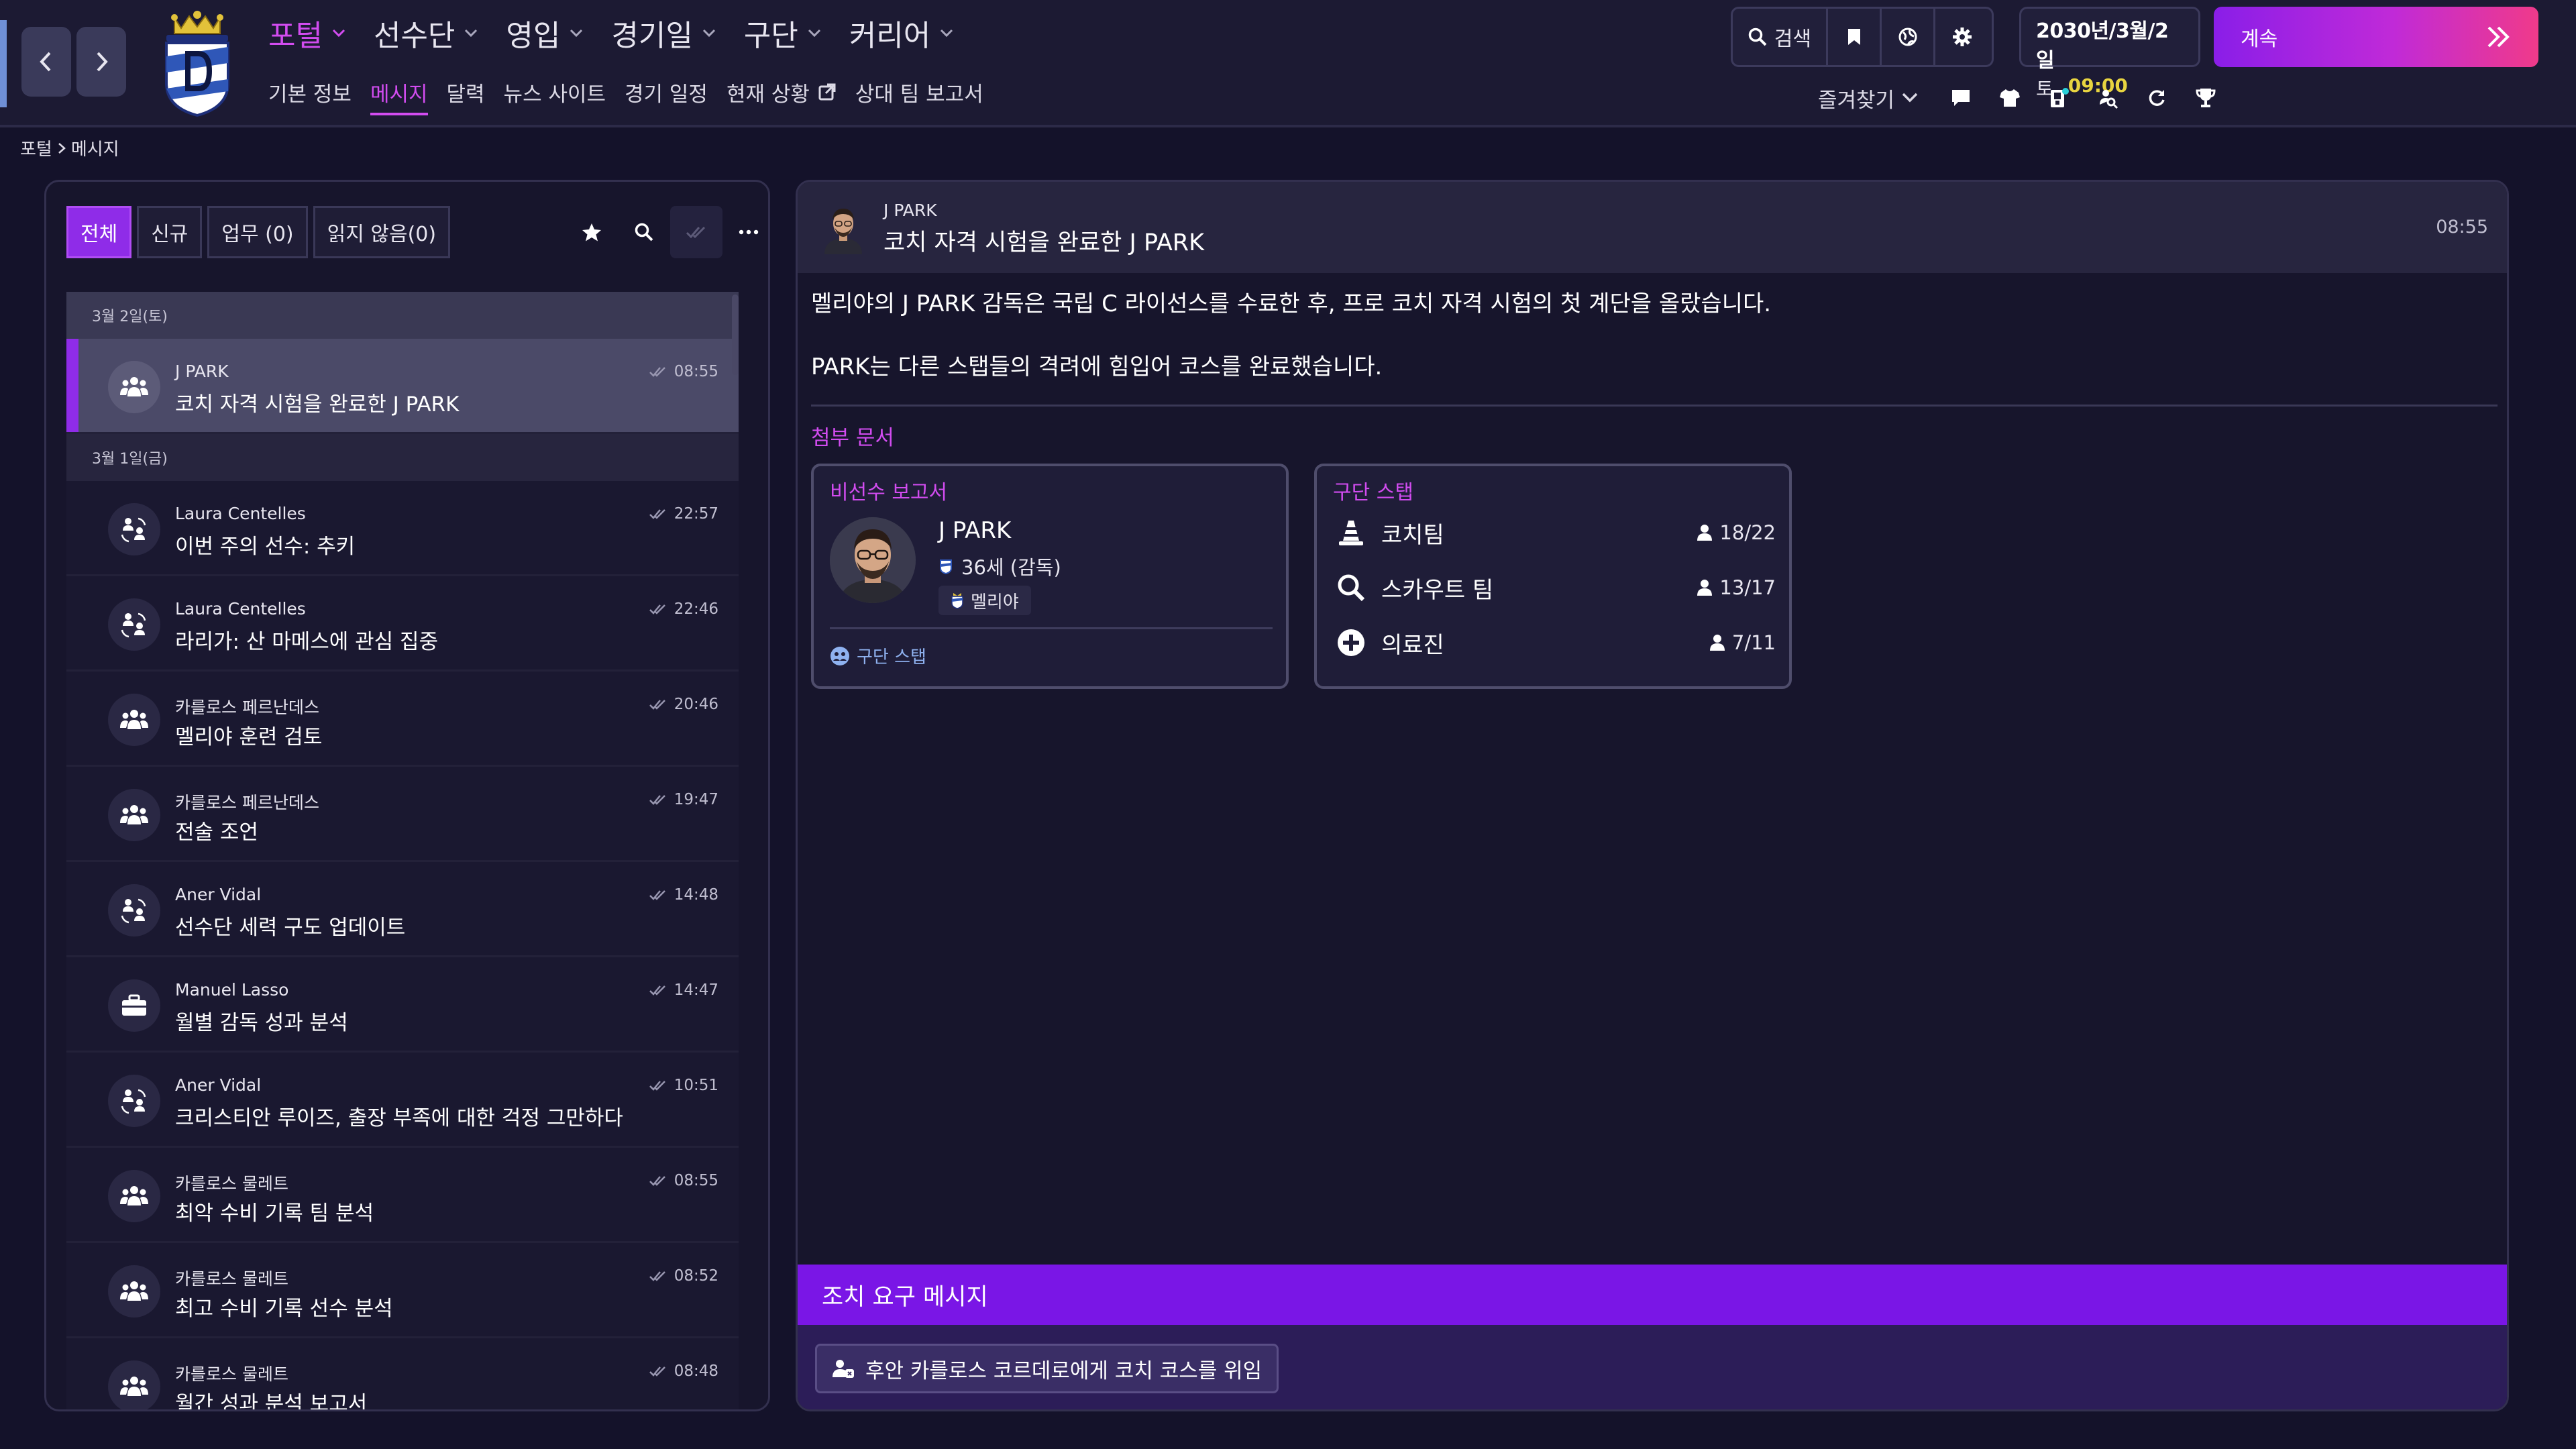 The image size is (2576, 1449). What do you see at coordinates (402, 1290) in the screenshot?
I see `message-row: 카를로스 물레트 최고 수비 기록 선수 분석 08:52` at bounding box center [402, 1290].